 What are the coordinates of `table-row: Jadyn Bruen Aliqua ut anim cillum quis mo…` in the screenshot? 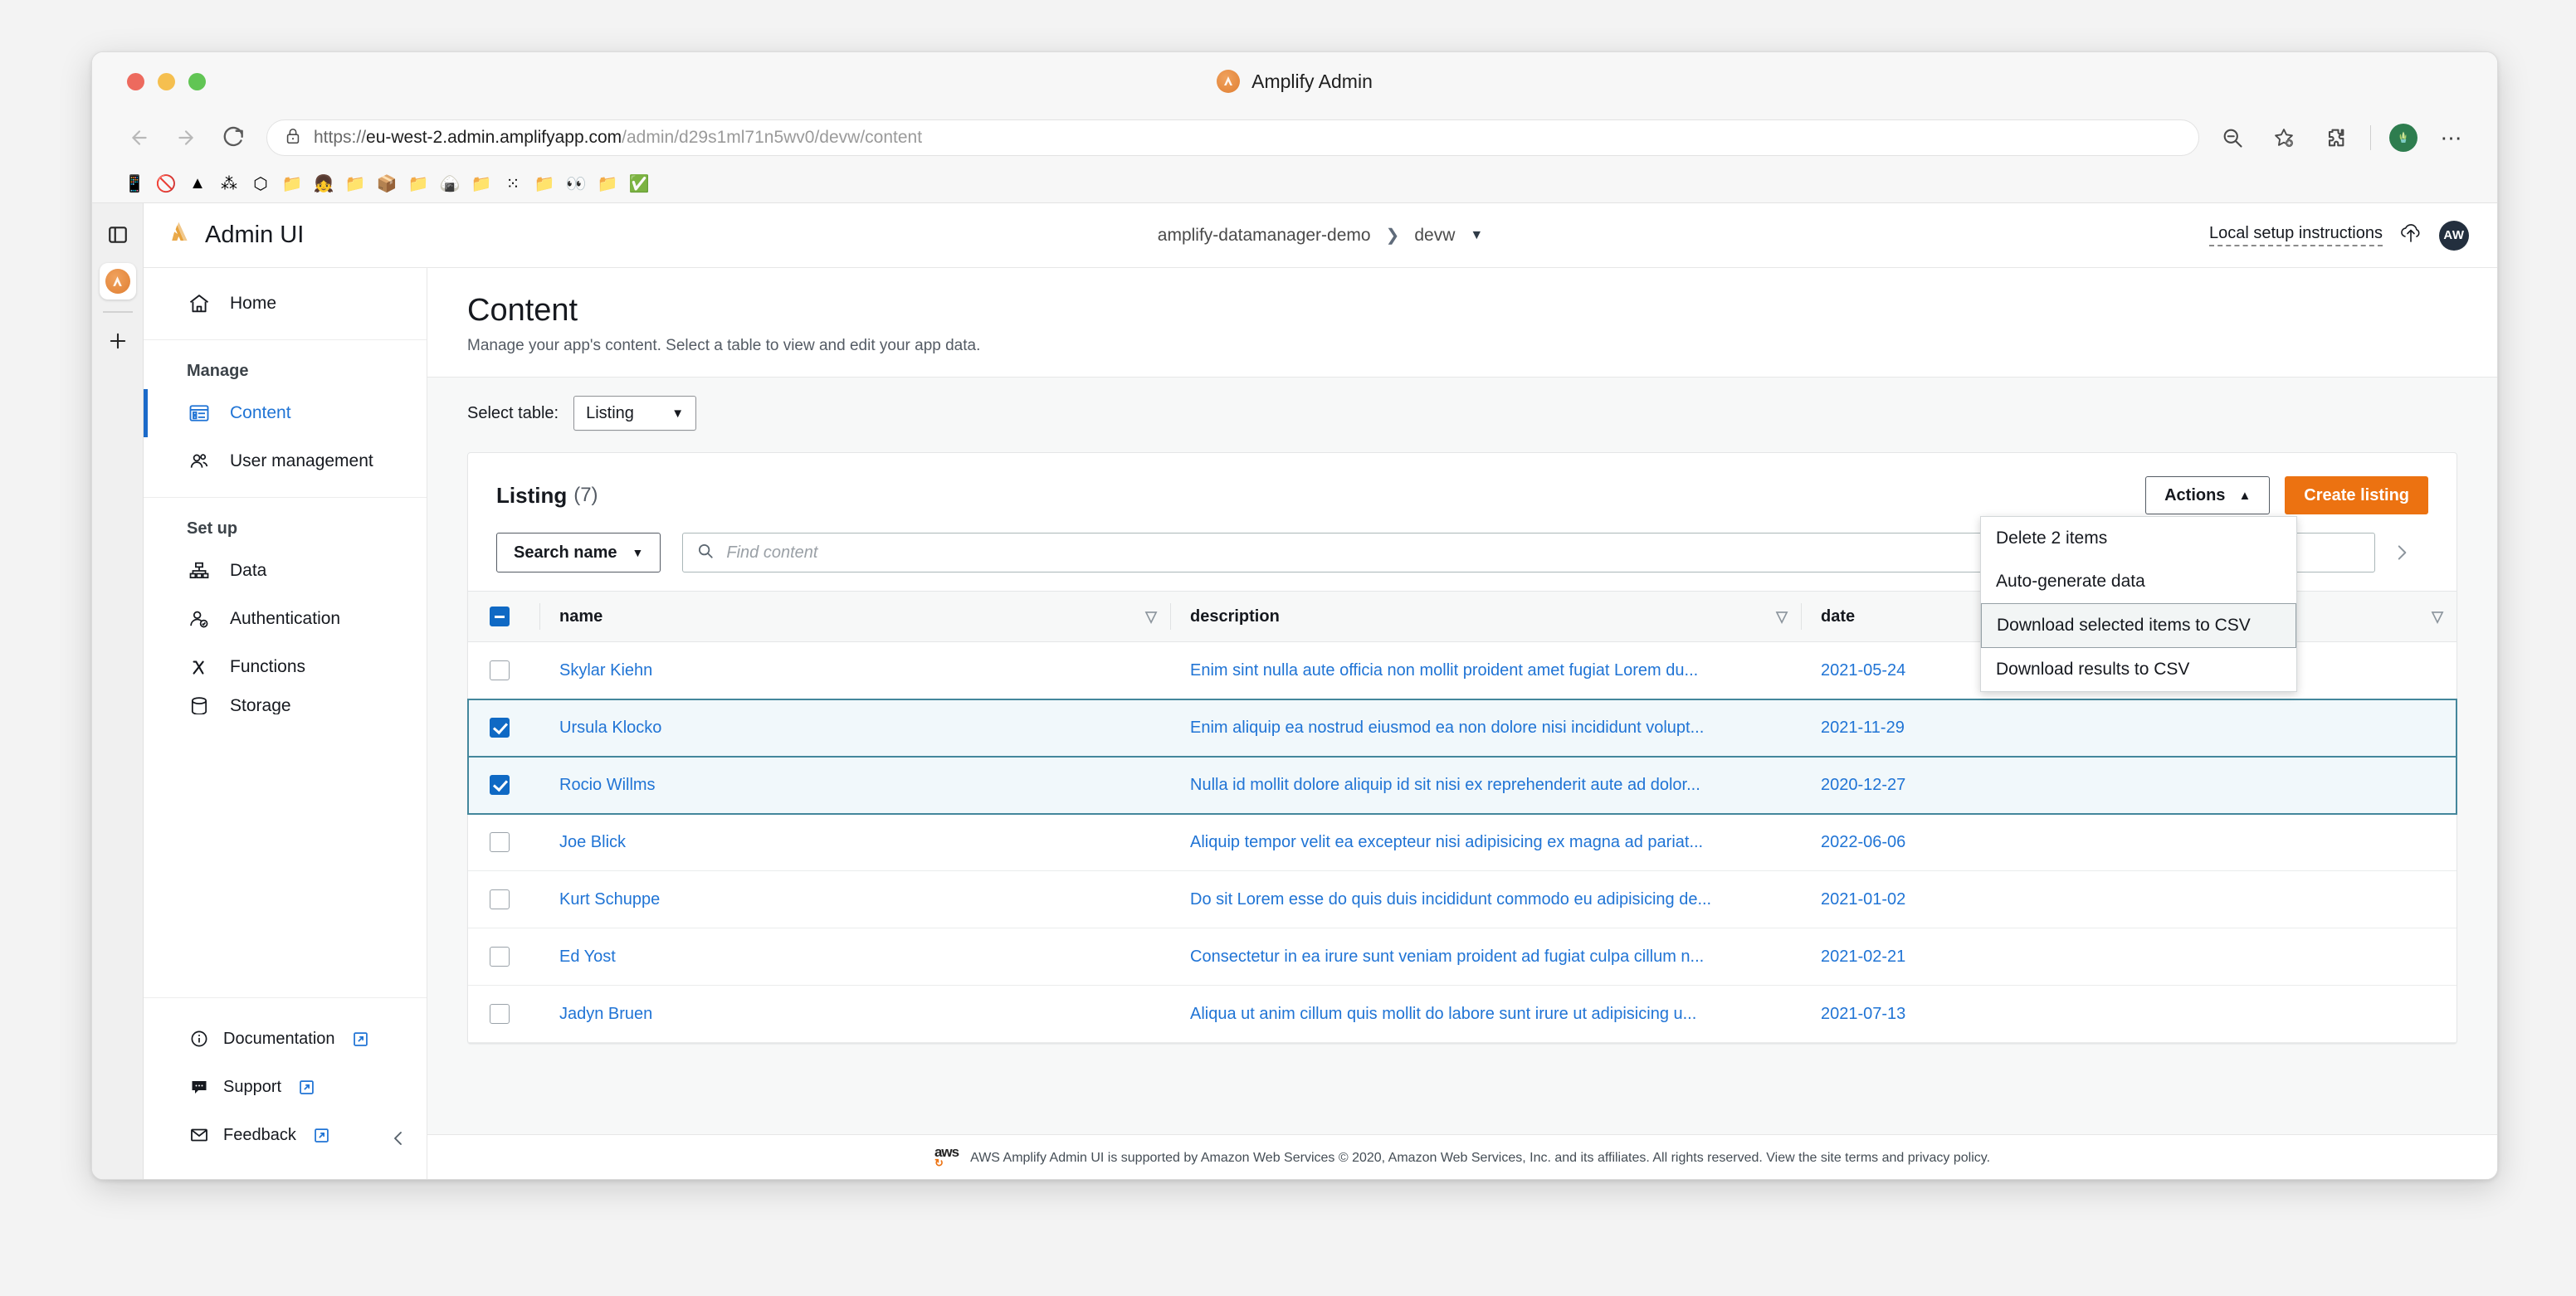 It's located at (1462, 1014).